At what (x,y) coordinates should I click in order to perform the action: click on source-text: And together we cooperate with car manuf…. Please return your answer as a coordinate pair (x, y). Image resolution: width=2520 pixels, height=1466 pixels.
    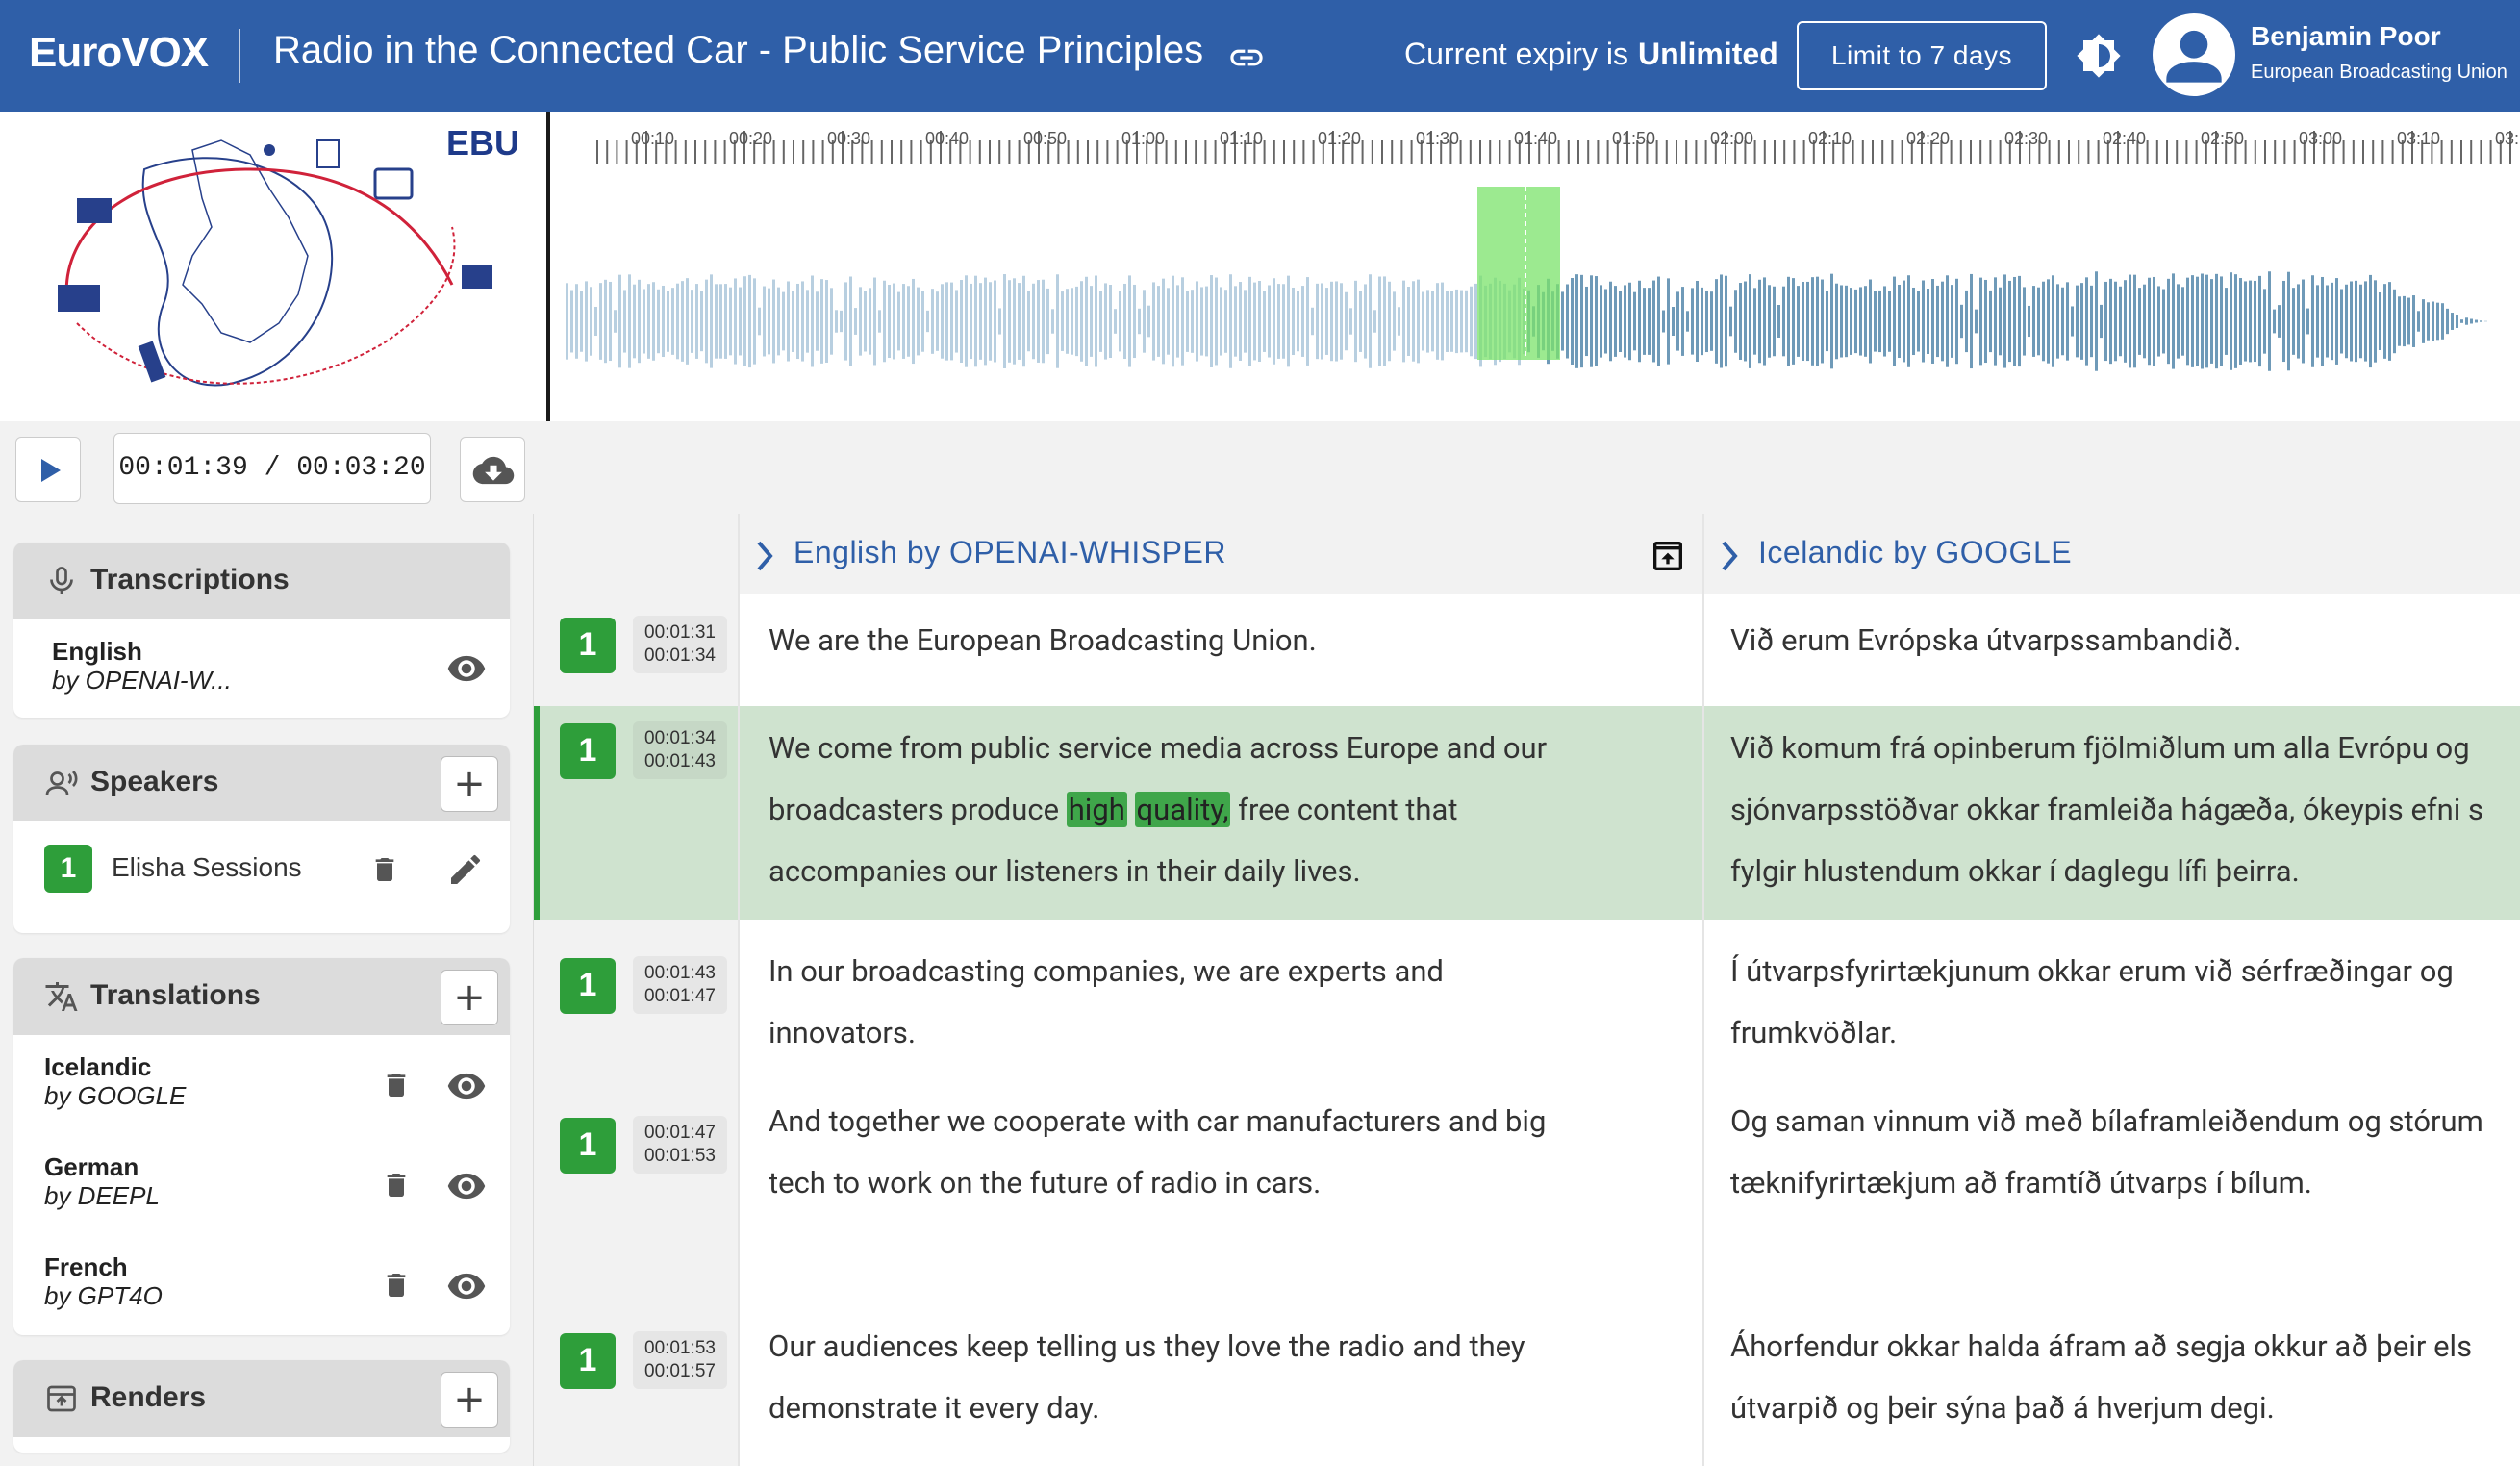
    Looking at the image, I should click on (1216, 1152).